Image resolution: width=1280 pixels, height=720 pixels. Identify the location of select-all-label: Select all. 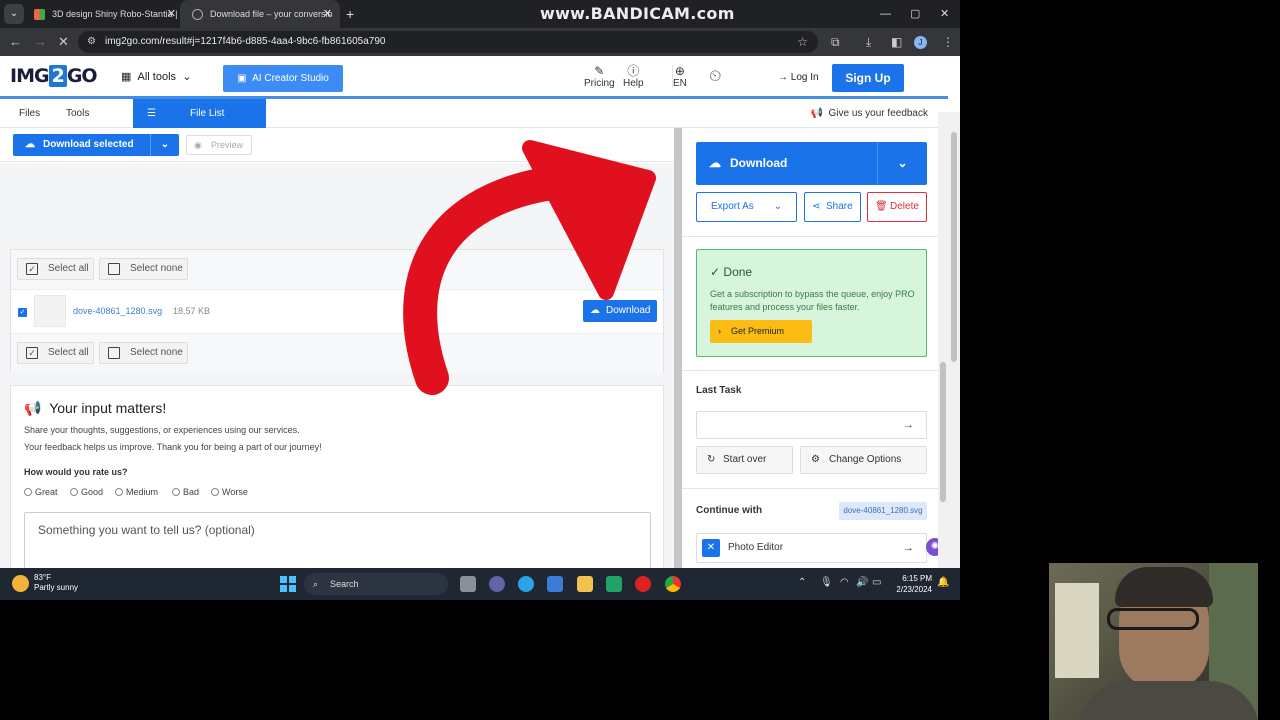
(68, 268).